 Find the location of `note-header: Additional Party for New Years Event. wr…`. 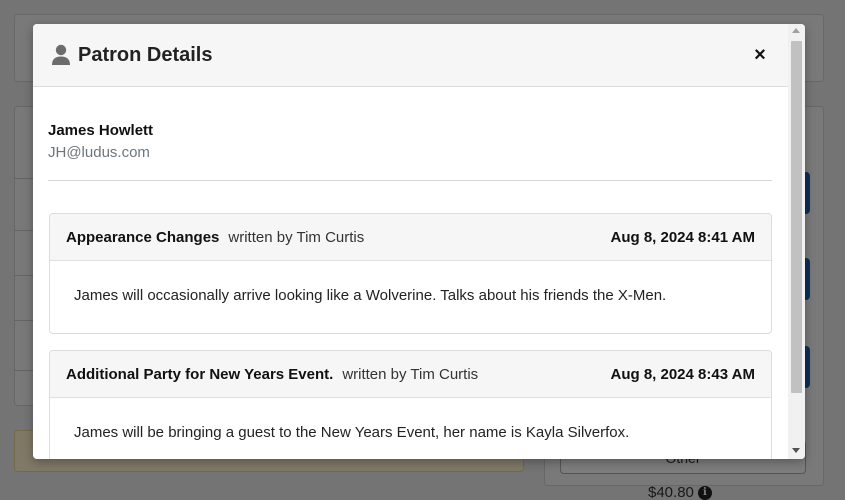

note-header: Additional Party for New Years Event. wr… is located at coordinates (410, 374).